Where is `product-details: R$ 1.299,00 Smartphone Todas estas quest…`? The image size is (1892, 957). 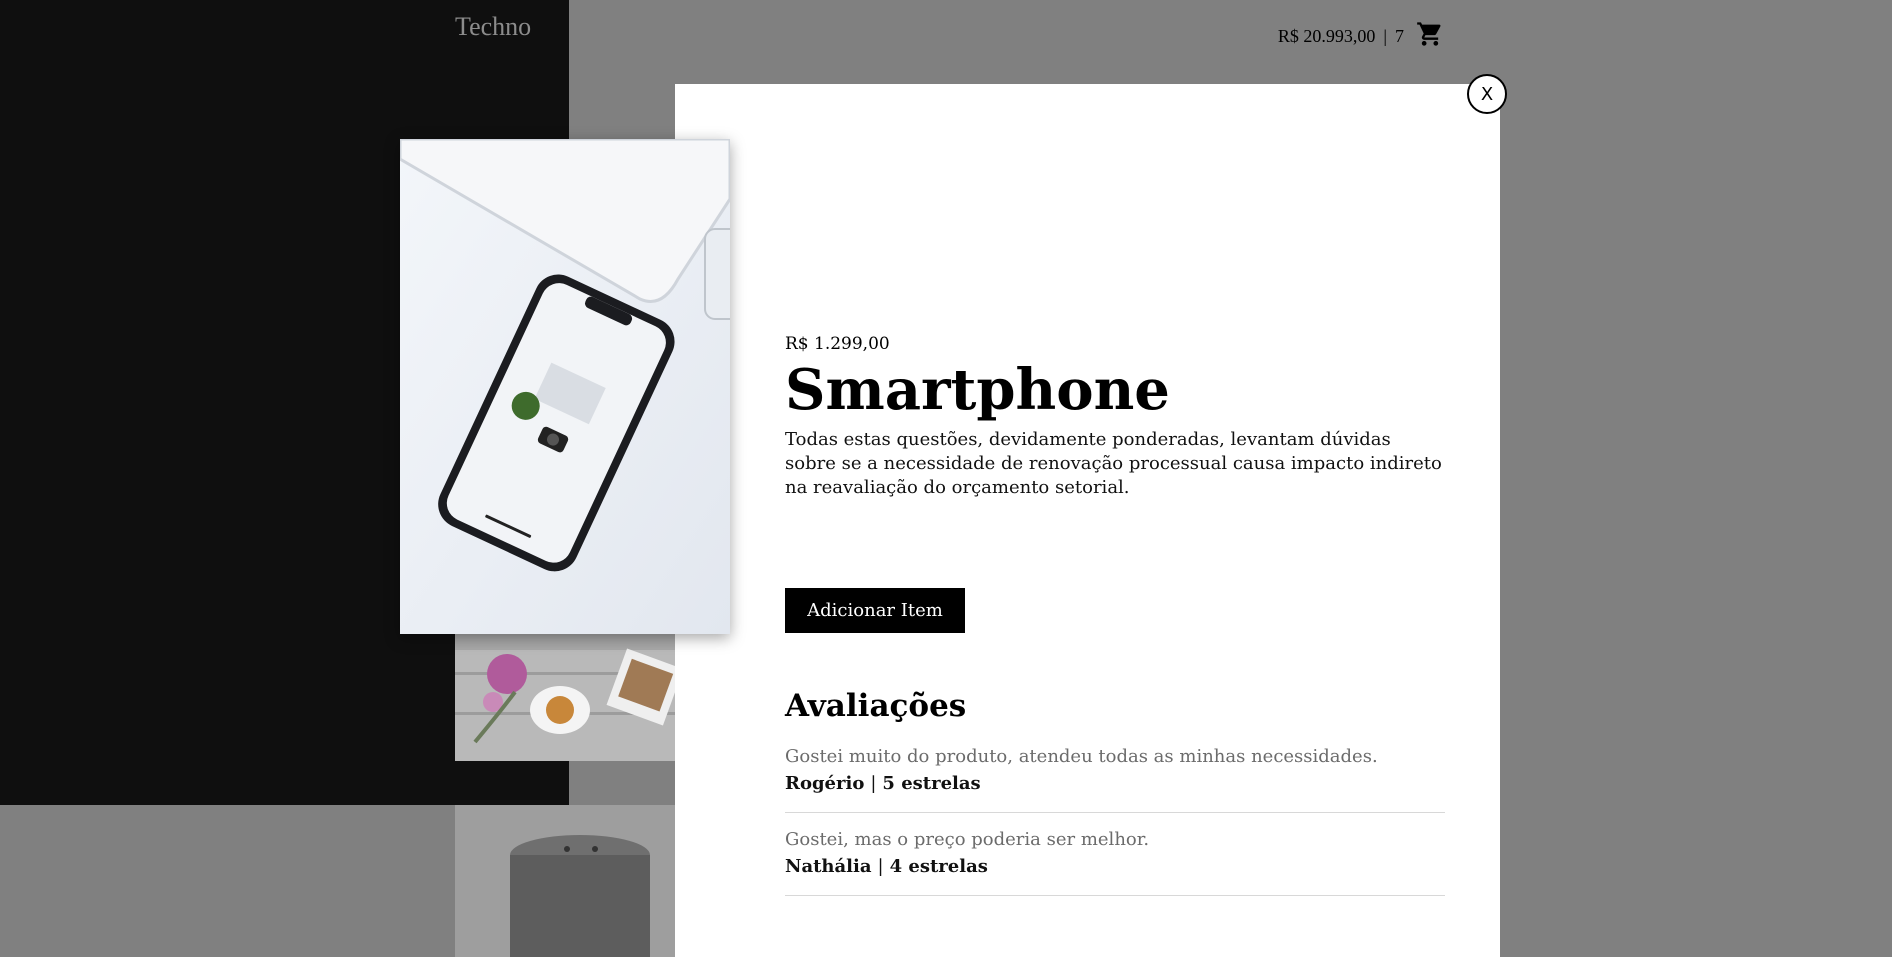
product-details: R$ 1.299,00 Smartphone Todas estas quest… is located at coordinates (1115, 417).